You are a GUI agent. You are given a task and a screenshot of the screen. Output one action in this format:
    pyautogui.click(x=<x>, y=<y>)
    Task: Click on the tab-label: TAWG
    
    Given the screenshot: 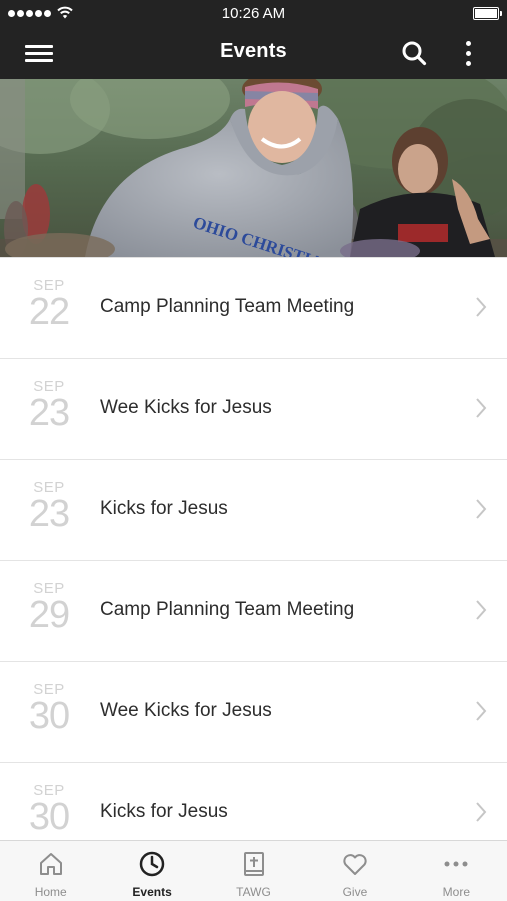 What is the action you would take?
    pyautogui.click(x=253, y=892)
    